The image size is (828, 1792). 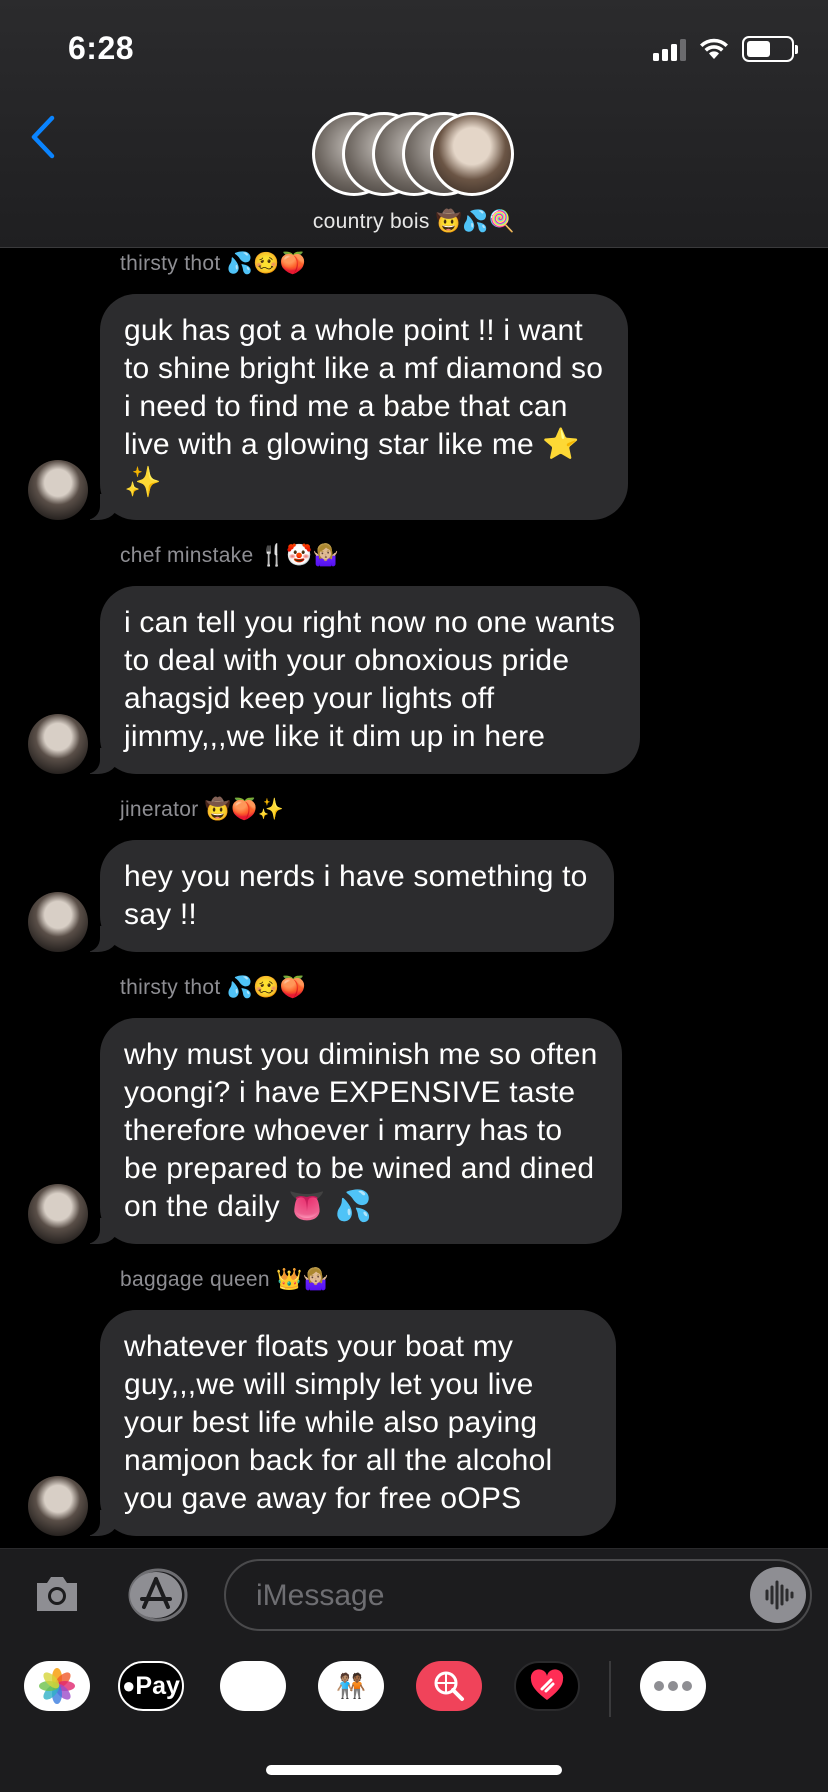 I want to click on apple-pay-button: ● Pay, so click(x=151, y=1686).